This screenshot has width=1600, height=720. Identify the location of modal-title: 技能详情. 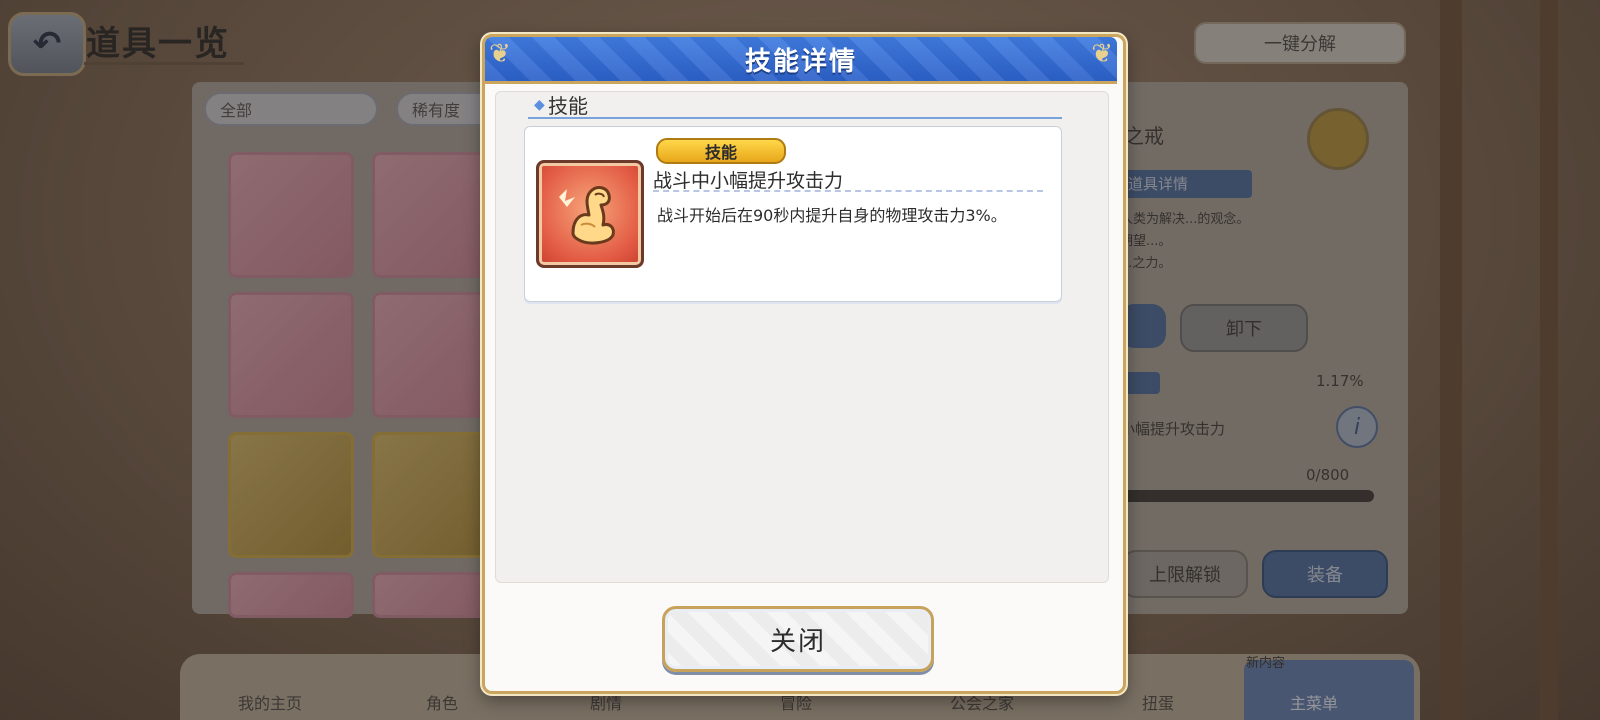
(800, 61).